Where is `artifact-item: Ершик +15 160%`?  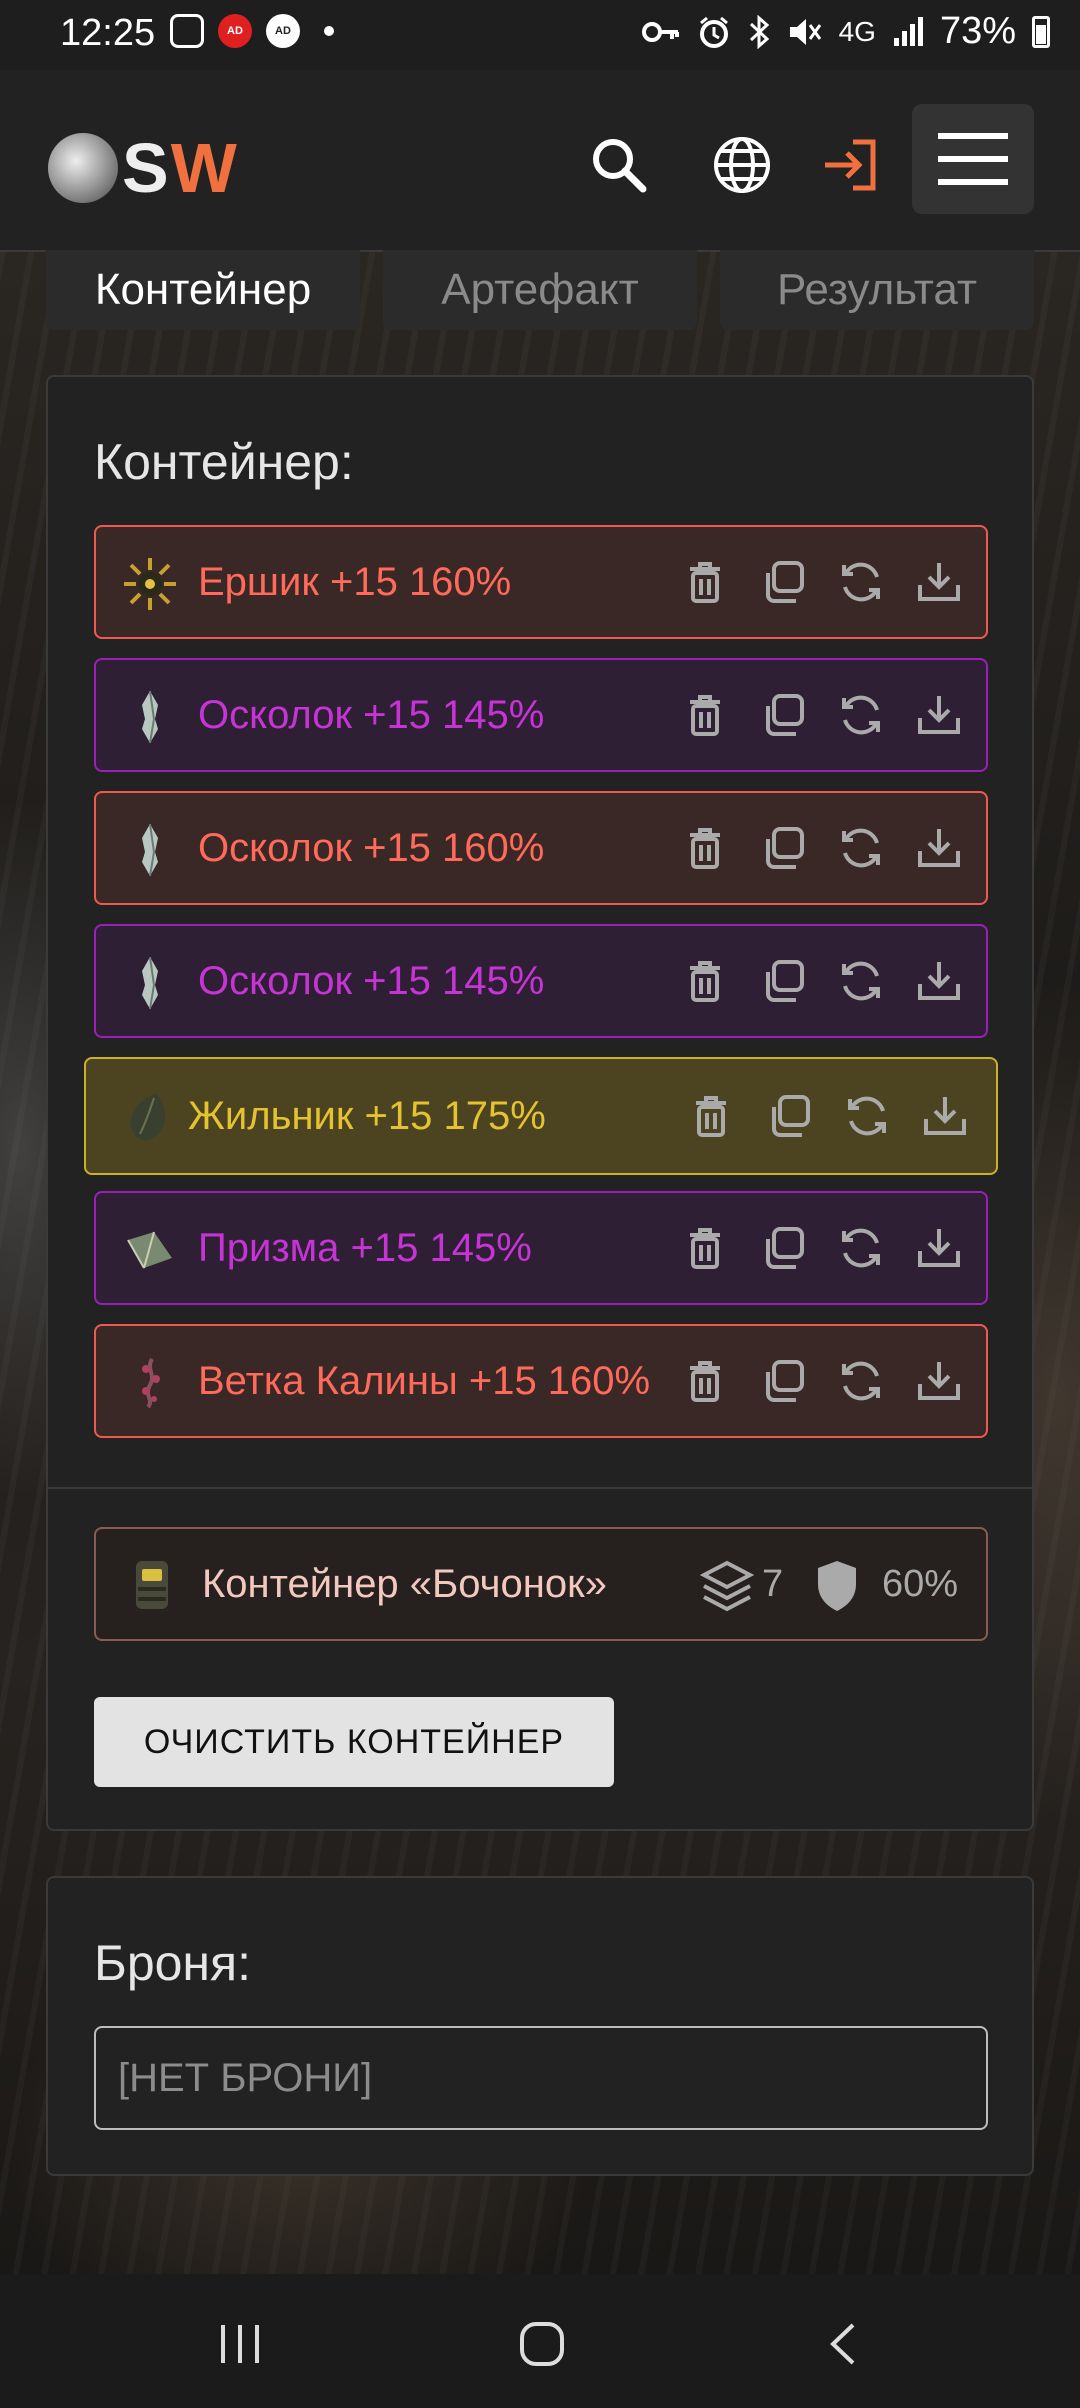 artifact-item: Ершик +15 160% is located at coordinates (541, 582).